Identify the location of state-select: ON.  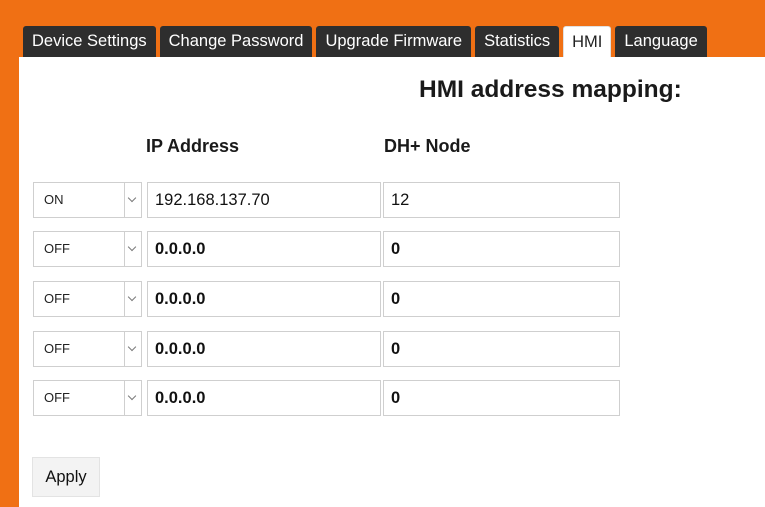
(87, 200).